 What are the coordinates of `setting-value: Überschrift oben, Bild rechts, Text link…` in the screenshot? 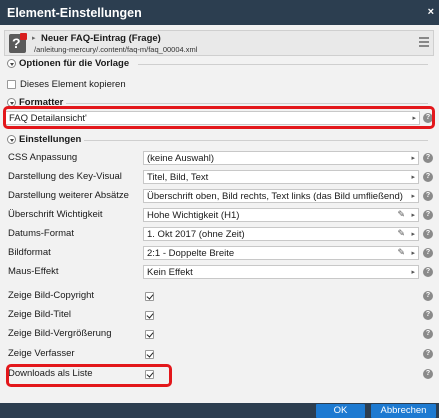 It's located at (275, 196).